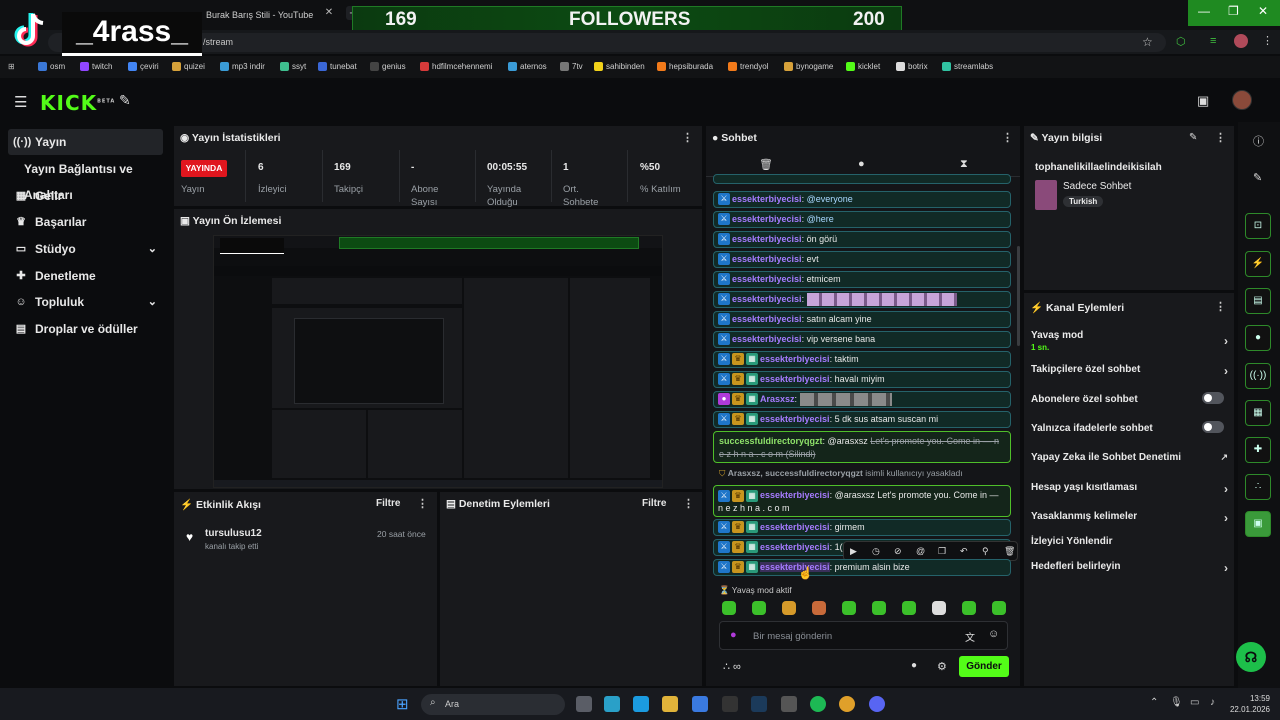  Describe the element at coordinates (1258, 450) in the screenshot. I see `rail-wrench-icon: ✚` at that location.